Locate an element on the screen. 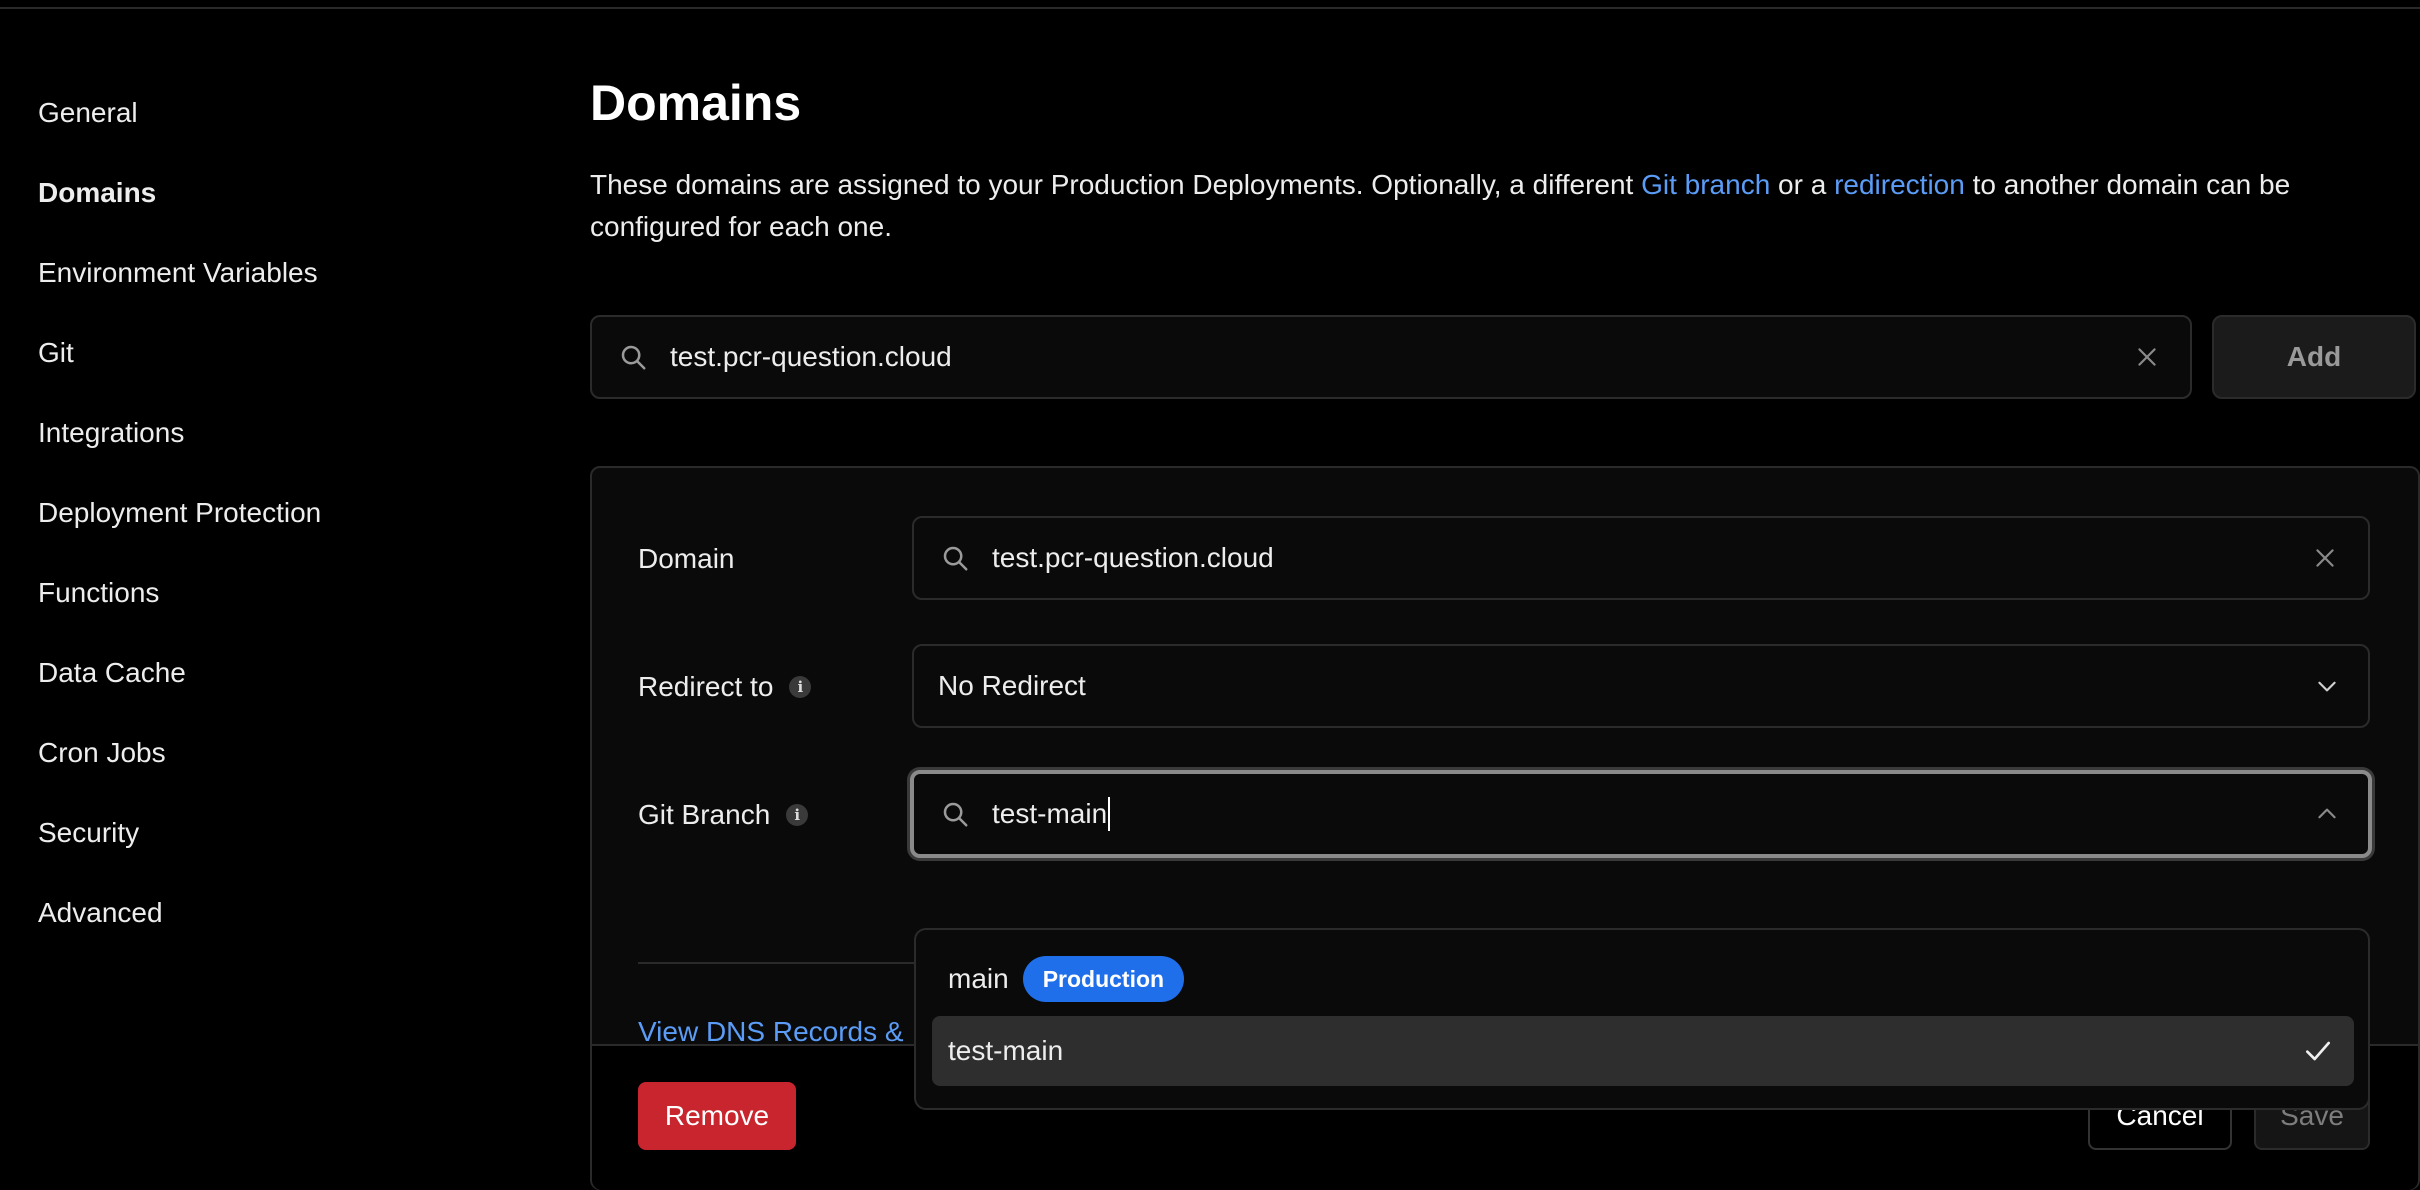  git-branch-label: Git Branch i is located at coordinates (723, 815).